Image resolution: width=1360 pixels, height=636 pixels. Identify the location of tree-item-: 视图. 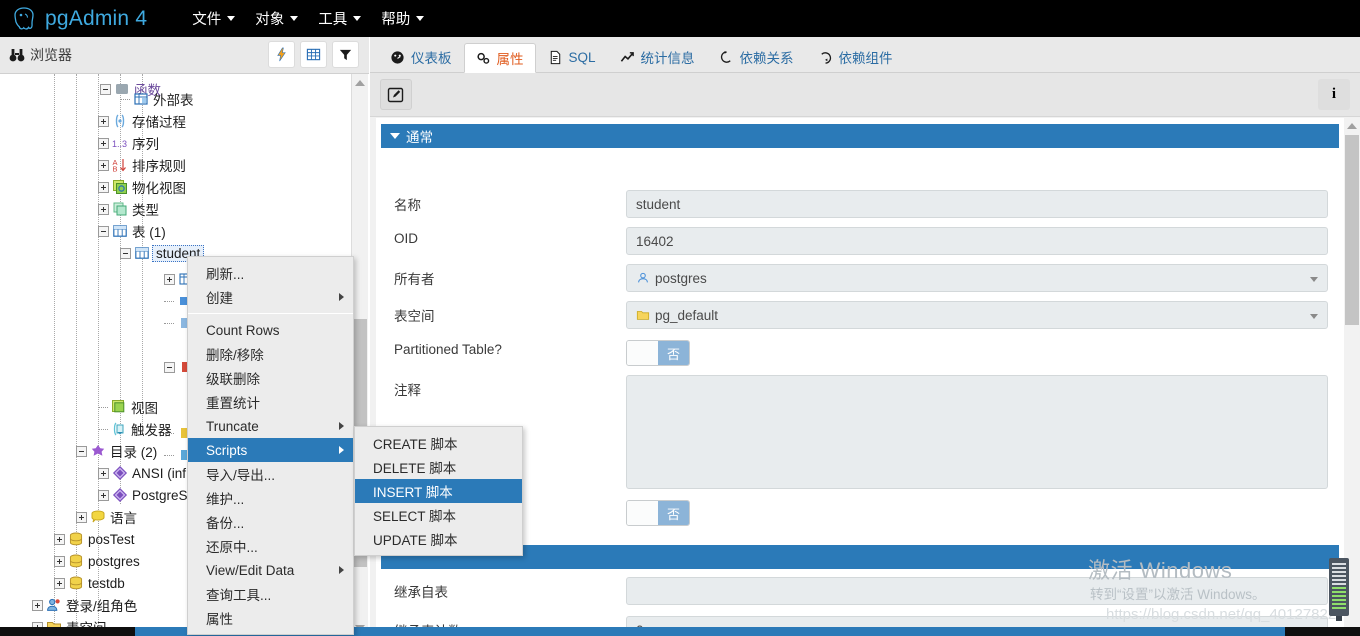
(128, 407).